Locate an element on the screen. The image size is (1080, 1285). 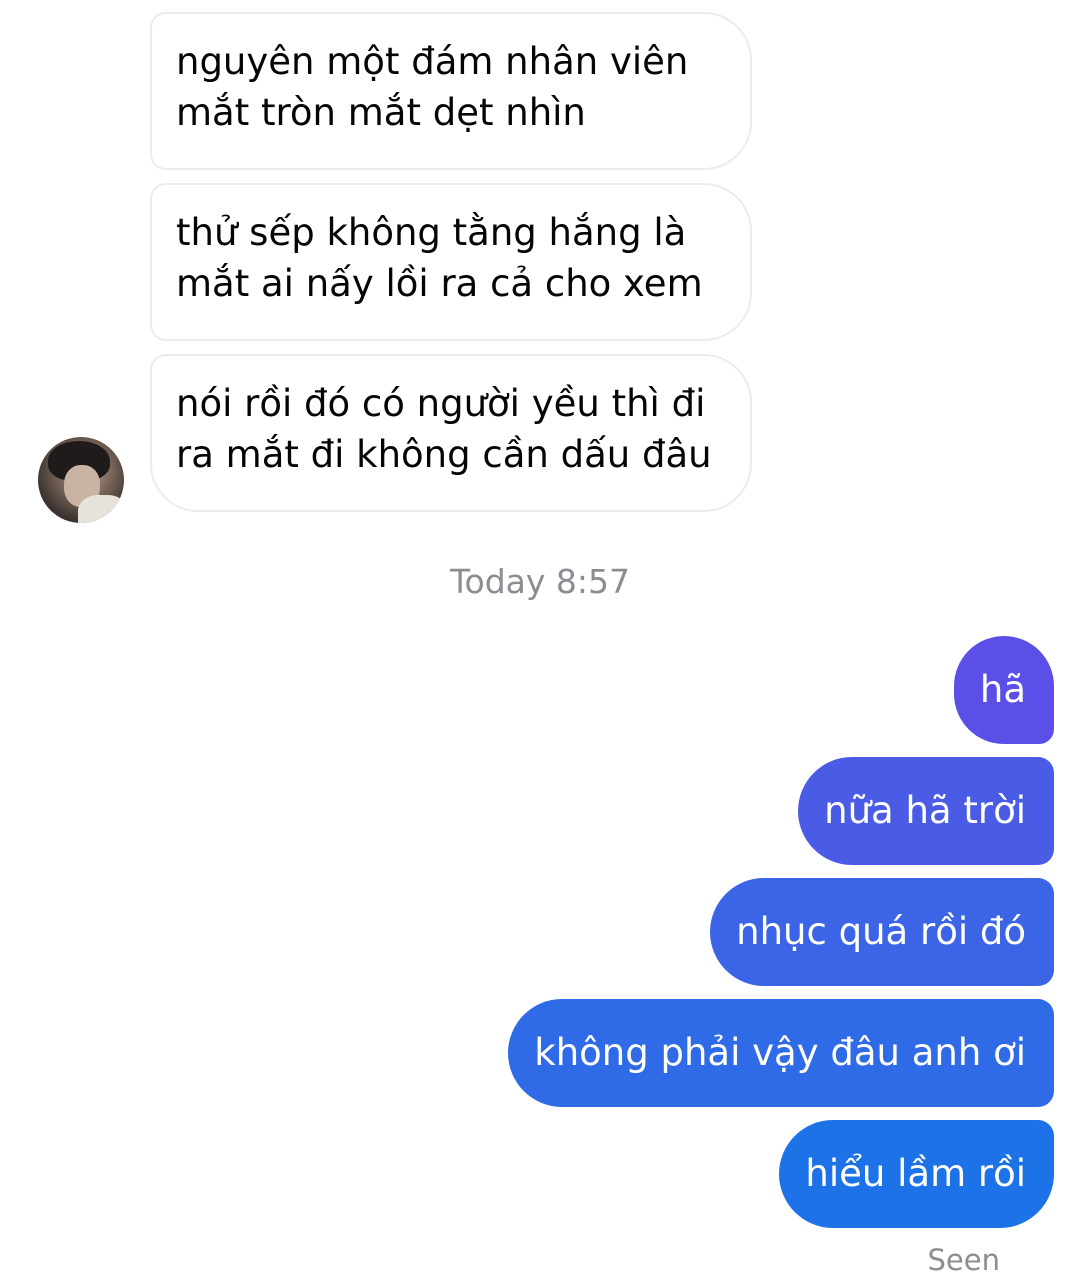
outgoing-message-bubble: nhục quá rồi đó is located at coordinates (882, 932).